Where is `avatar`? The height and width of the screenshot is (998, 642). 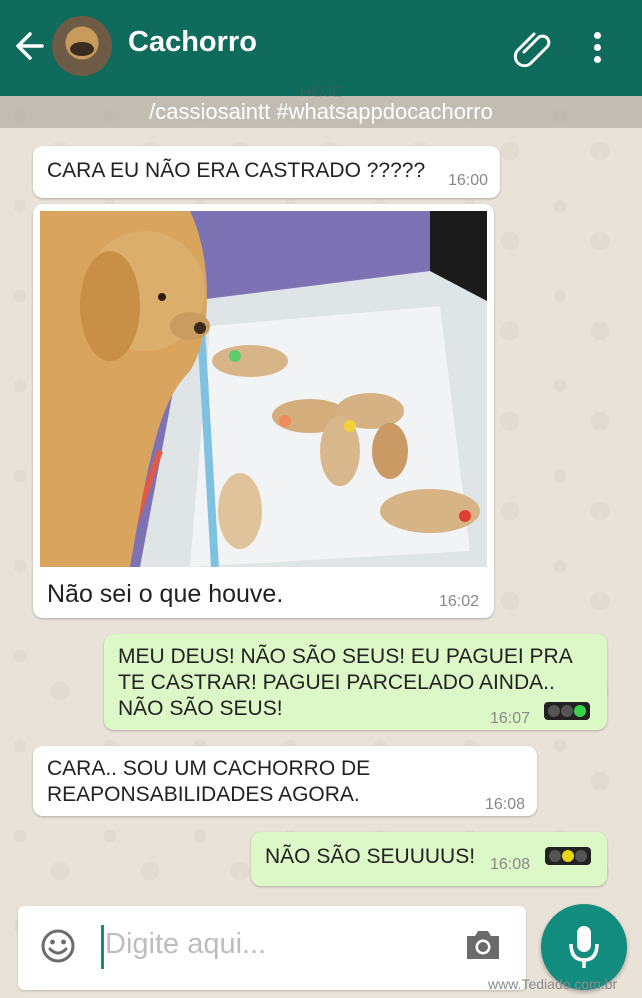 avatar is located at coordinates (82, 46).